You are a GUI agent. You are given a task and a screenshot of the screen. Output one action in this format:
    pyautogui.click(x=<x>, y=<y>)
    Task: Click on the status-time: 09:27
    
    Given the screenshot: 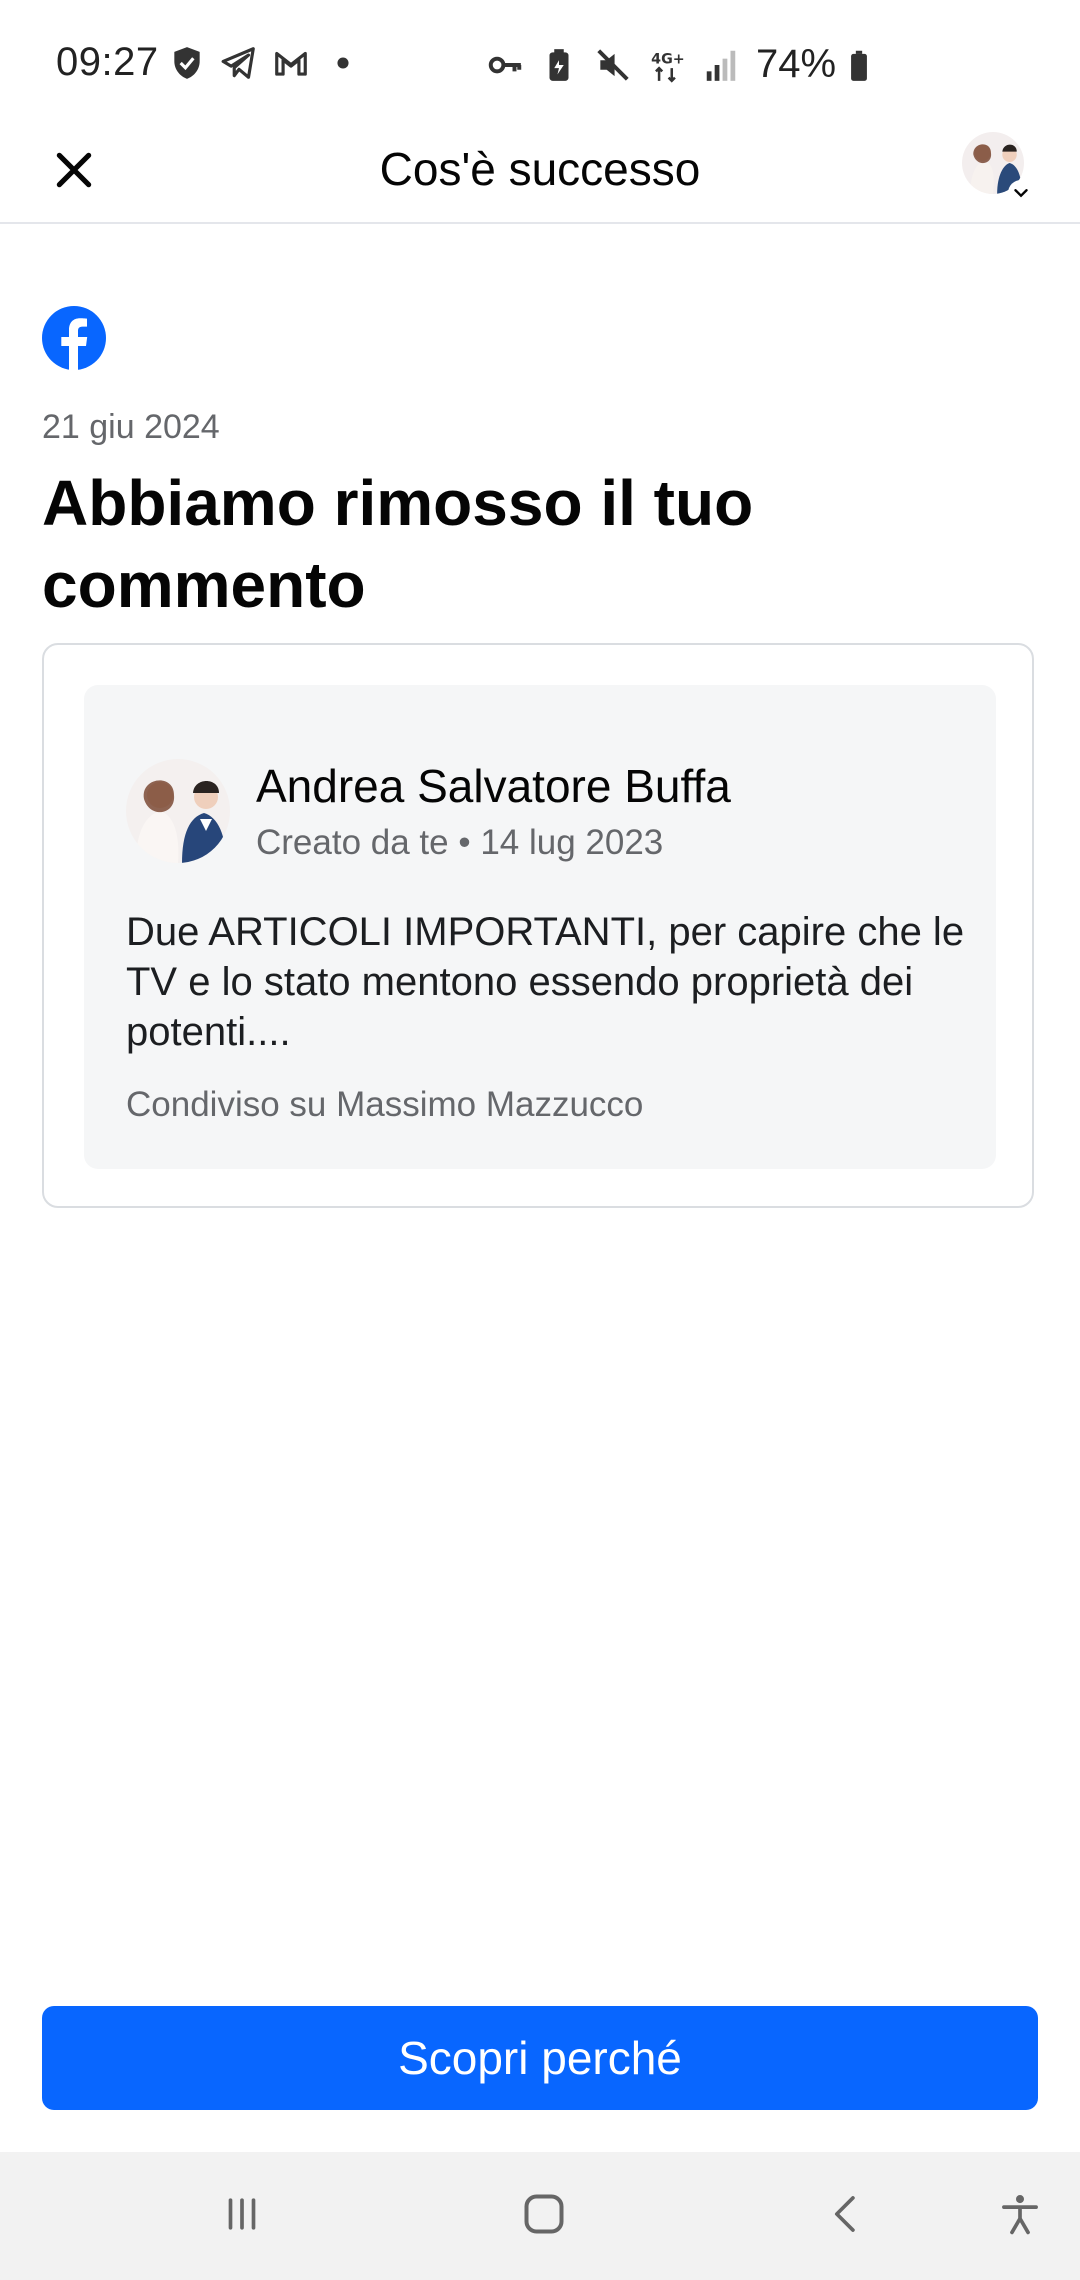 What is the action you would take?
    pyautogui.click(x=107, y=62)
    